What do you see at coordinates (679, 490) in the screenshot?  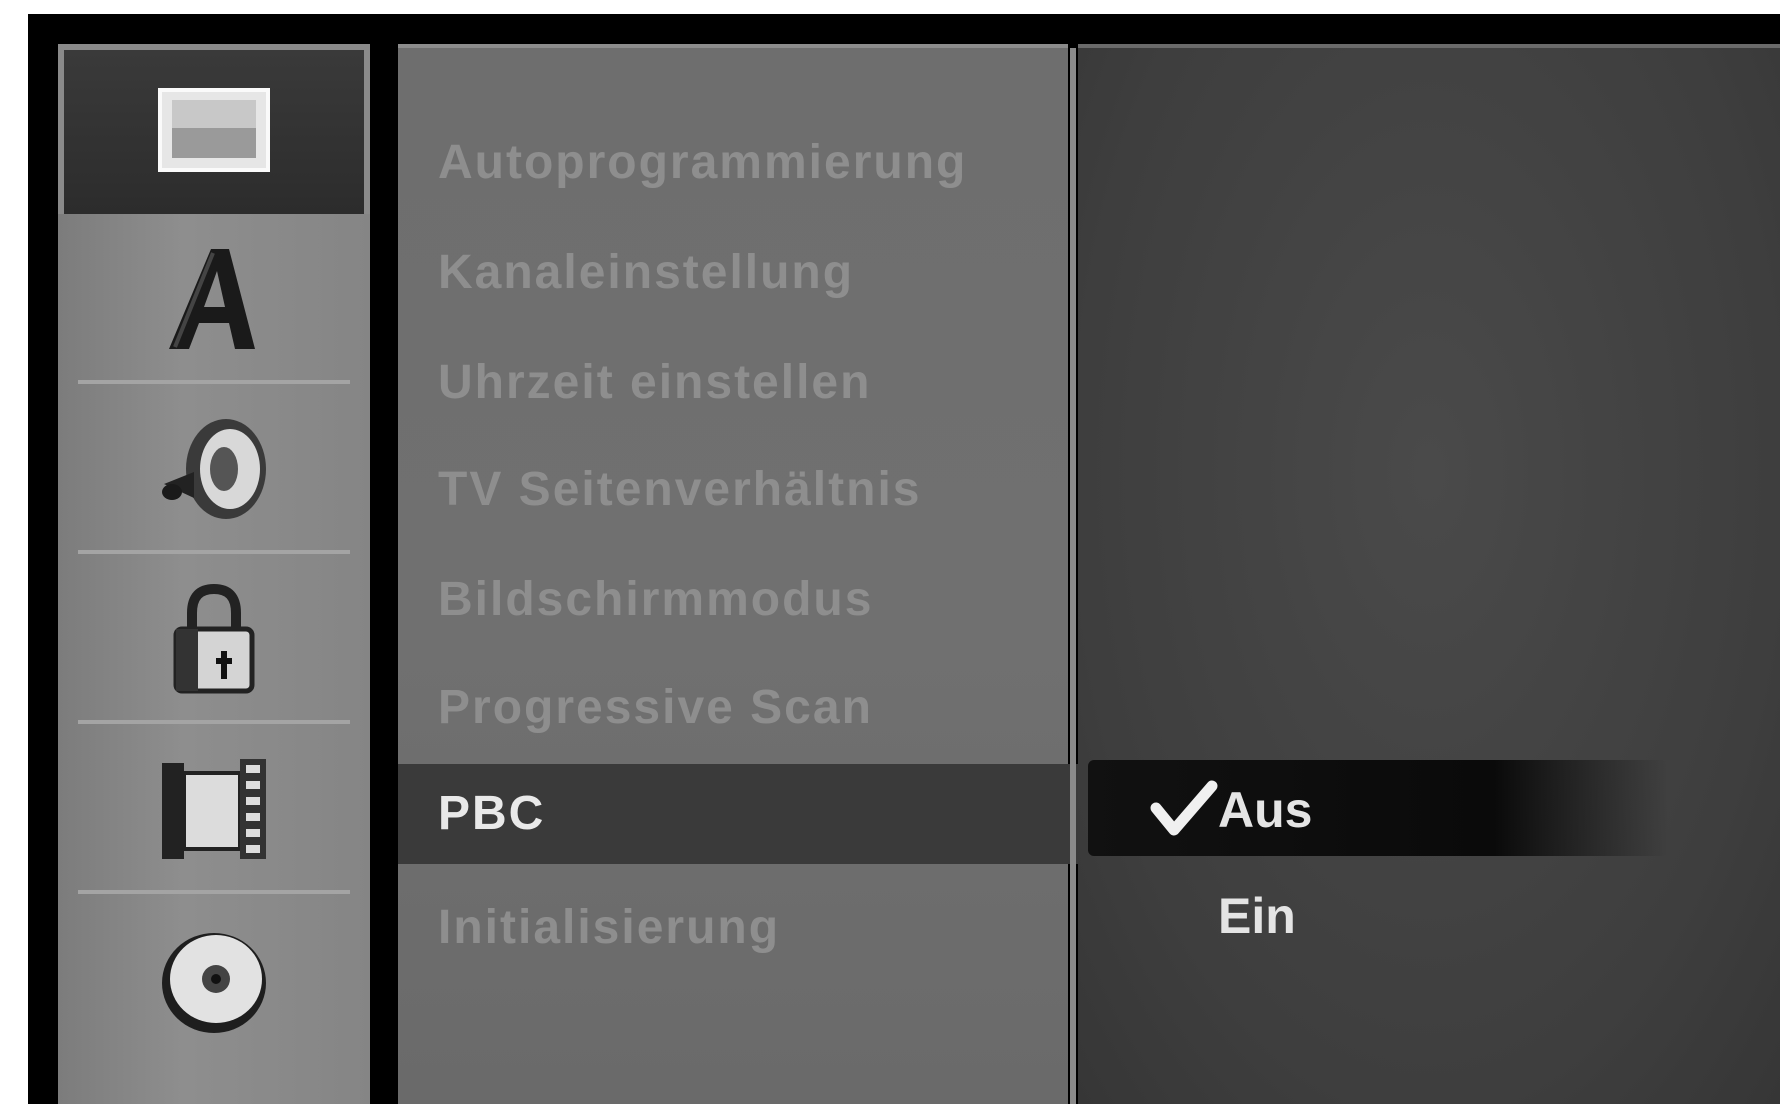 I see `menu-item-tv-seitenverhaeltnis: TV Seitenverhältnis` at bounding box center [679, 490].